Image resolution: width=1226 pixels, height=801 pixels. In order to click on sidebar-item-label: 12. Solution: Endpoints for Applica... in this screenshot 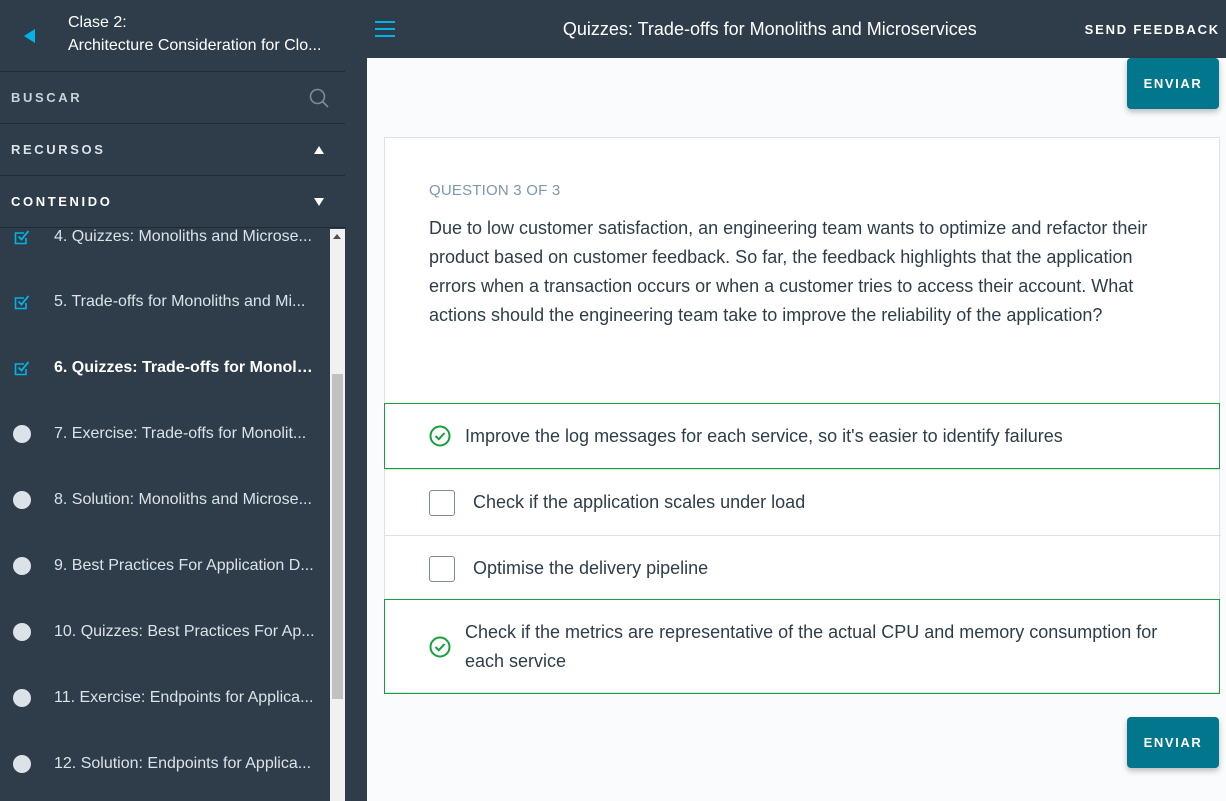, I will do `click(183, 763)`.